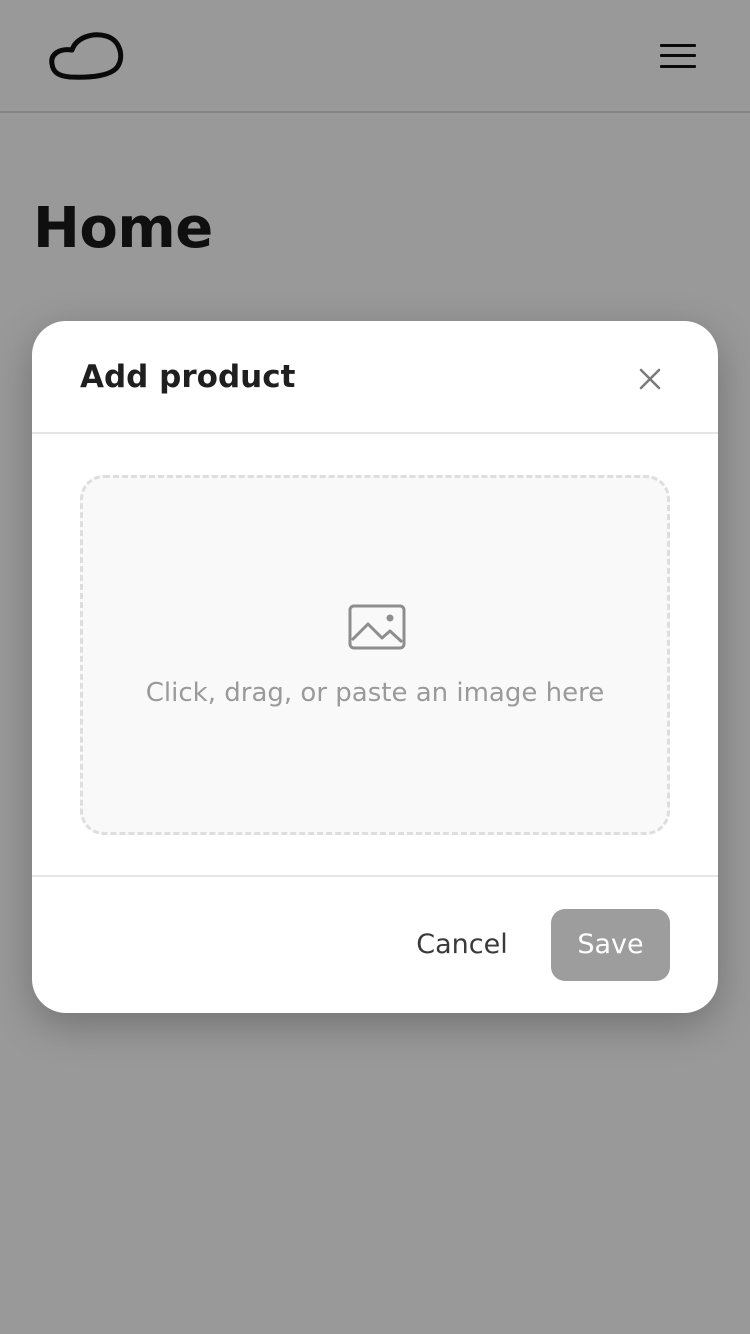 Image resolution: width=750 pixels, height=1334 pixels. I want to click on dialog-header: Add product, so click(375, 377).